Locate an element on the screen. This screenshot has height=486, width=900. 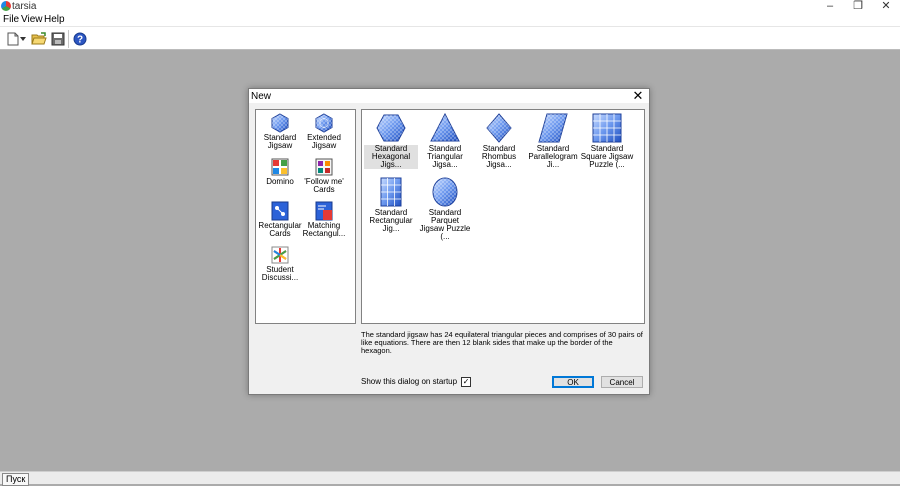
dropdown-arrow-icon is located at coordinates (23, 39).